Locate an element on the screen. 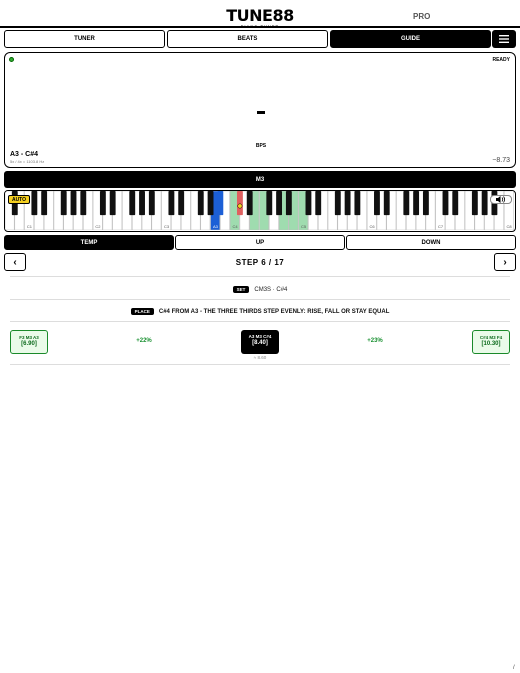 This screenshot has height=673, width=520. key-label: C3 is located at coordinates (167, 226).